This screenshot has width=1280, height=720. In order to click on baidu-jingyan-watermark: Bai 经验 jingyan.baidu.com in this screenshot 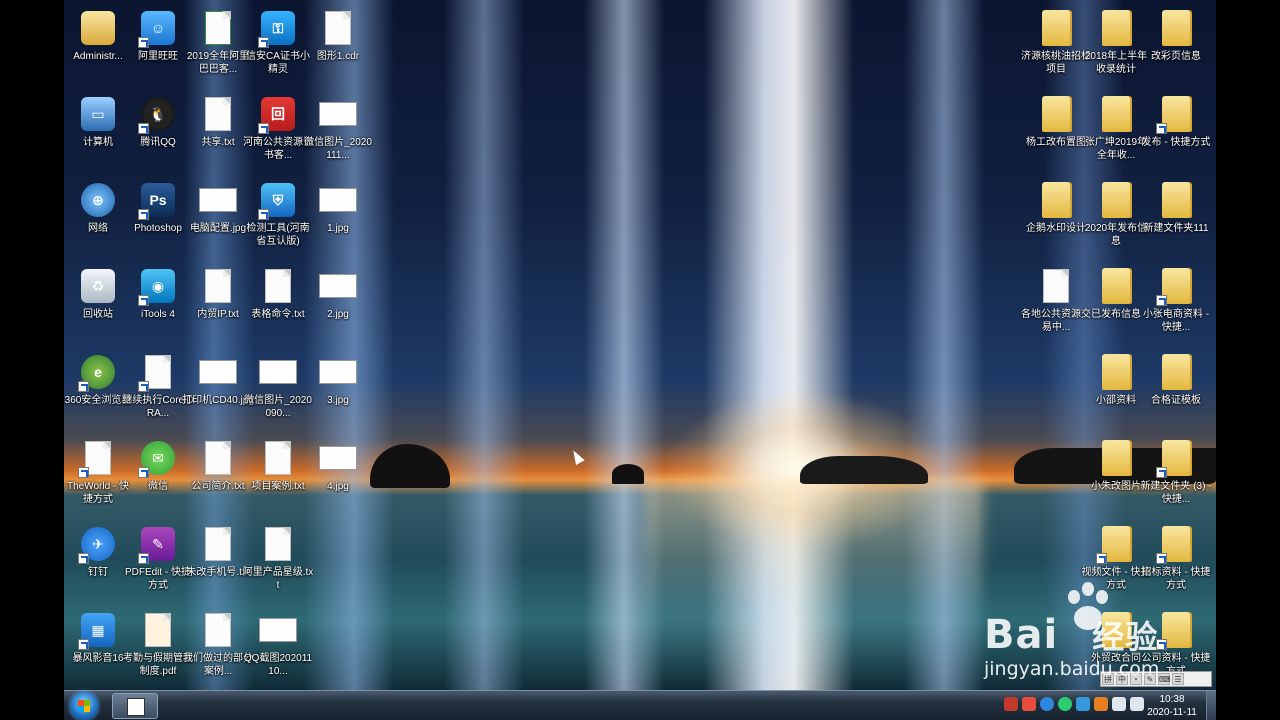, I will do `click(1099, 632)`.